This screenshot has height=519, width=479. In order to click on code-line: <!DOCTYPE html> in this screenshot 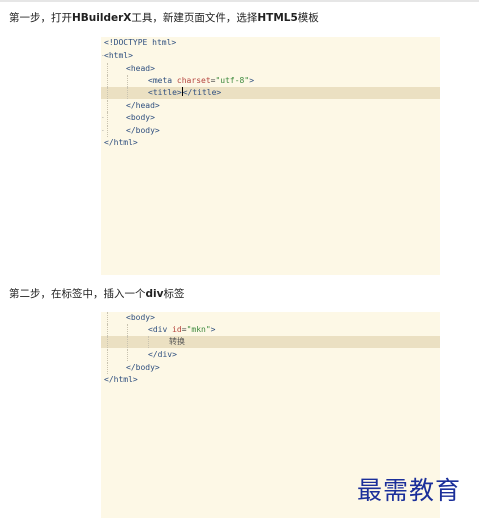, I will do `click(270, 43)`.